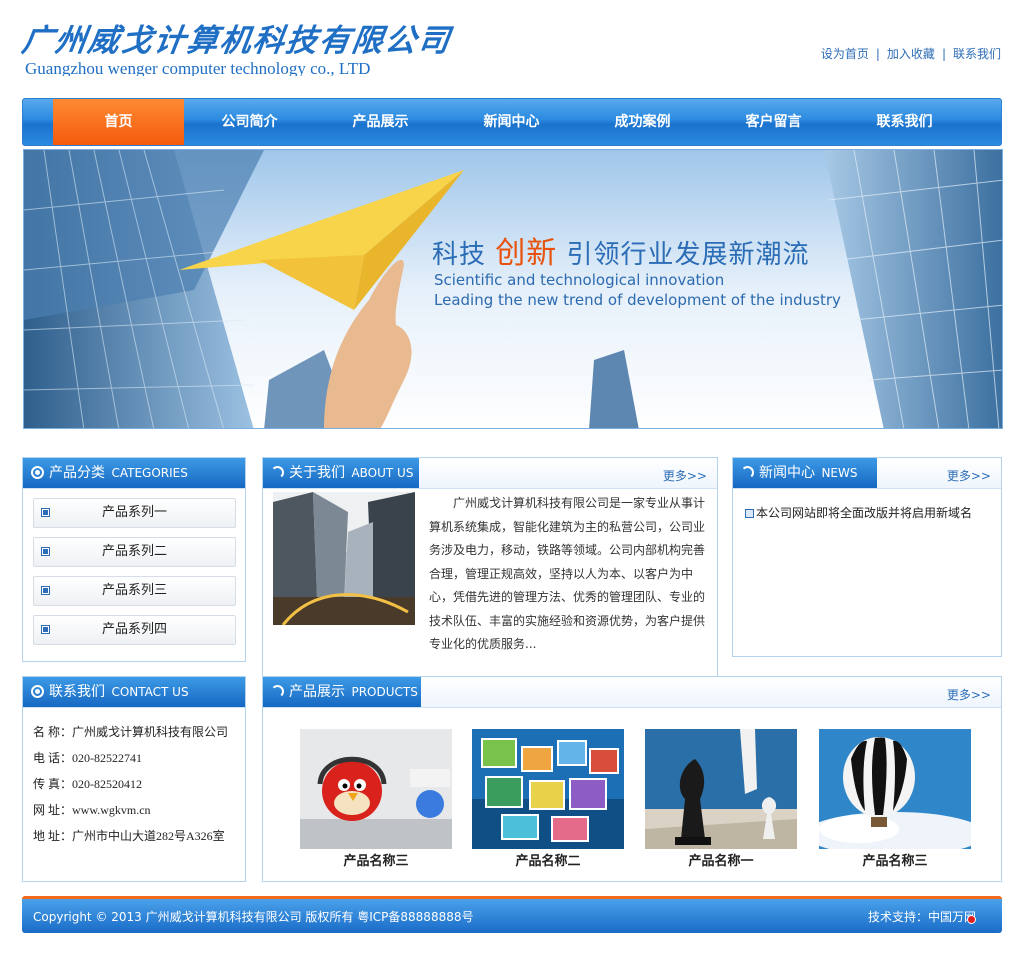 Image resolution: width=1024 pixels, height=960 pixels. What do you see at coordinates (969, 694) in the screenshot?
I see `products-more-link: 更多>>` at bounding box center [969, 694].